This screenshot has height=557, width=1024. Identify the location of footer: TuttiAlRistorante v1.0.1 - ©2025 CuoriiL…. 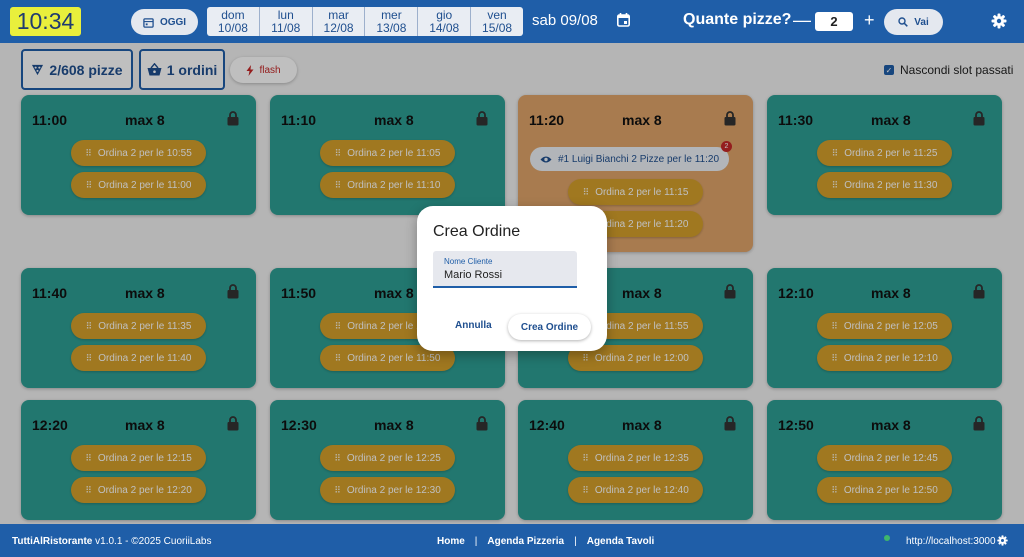
(512, 540).